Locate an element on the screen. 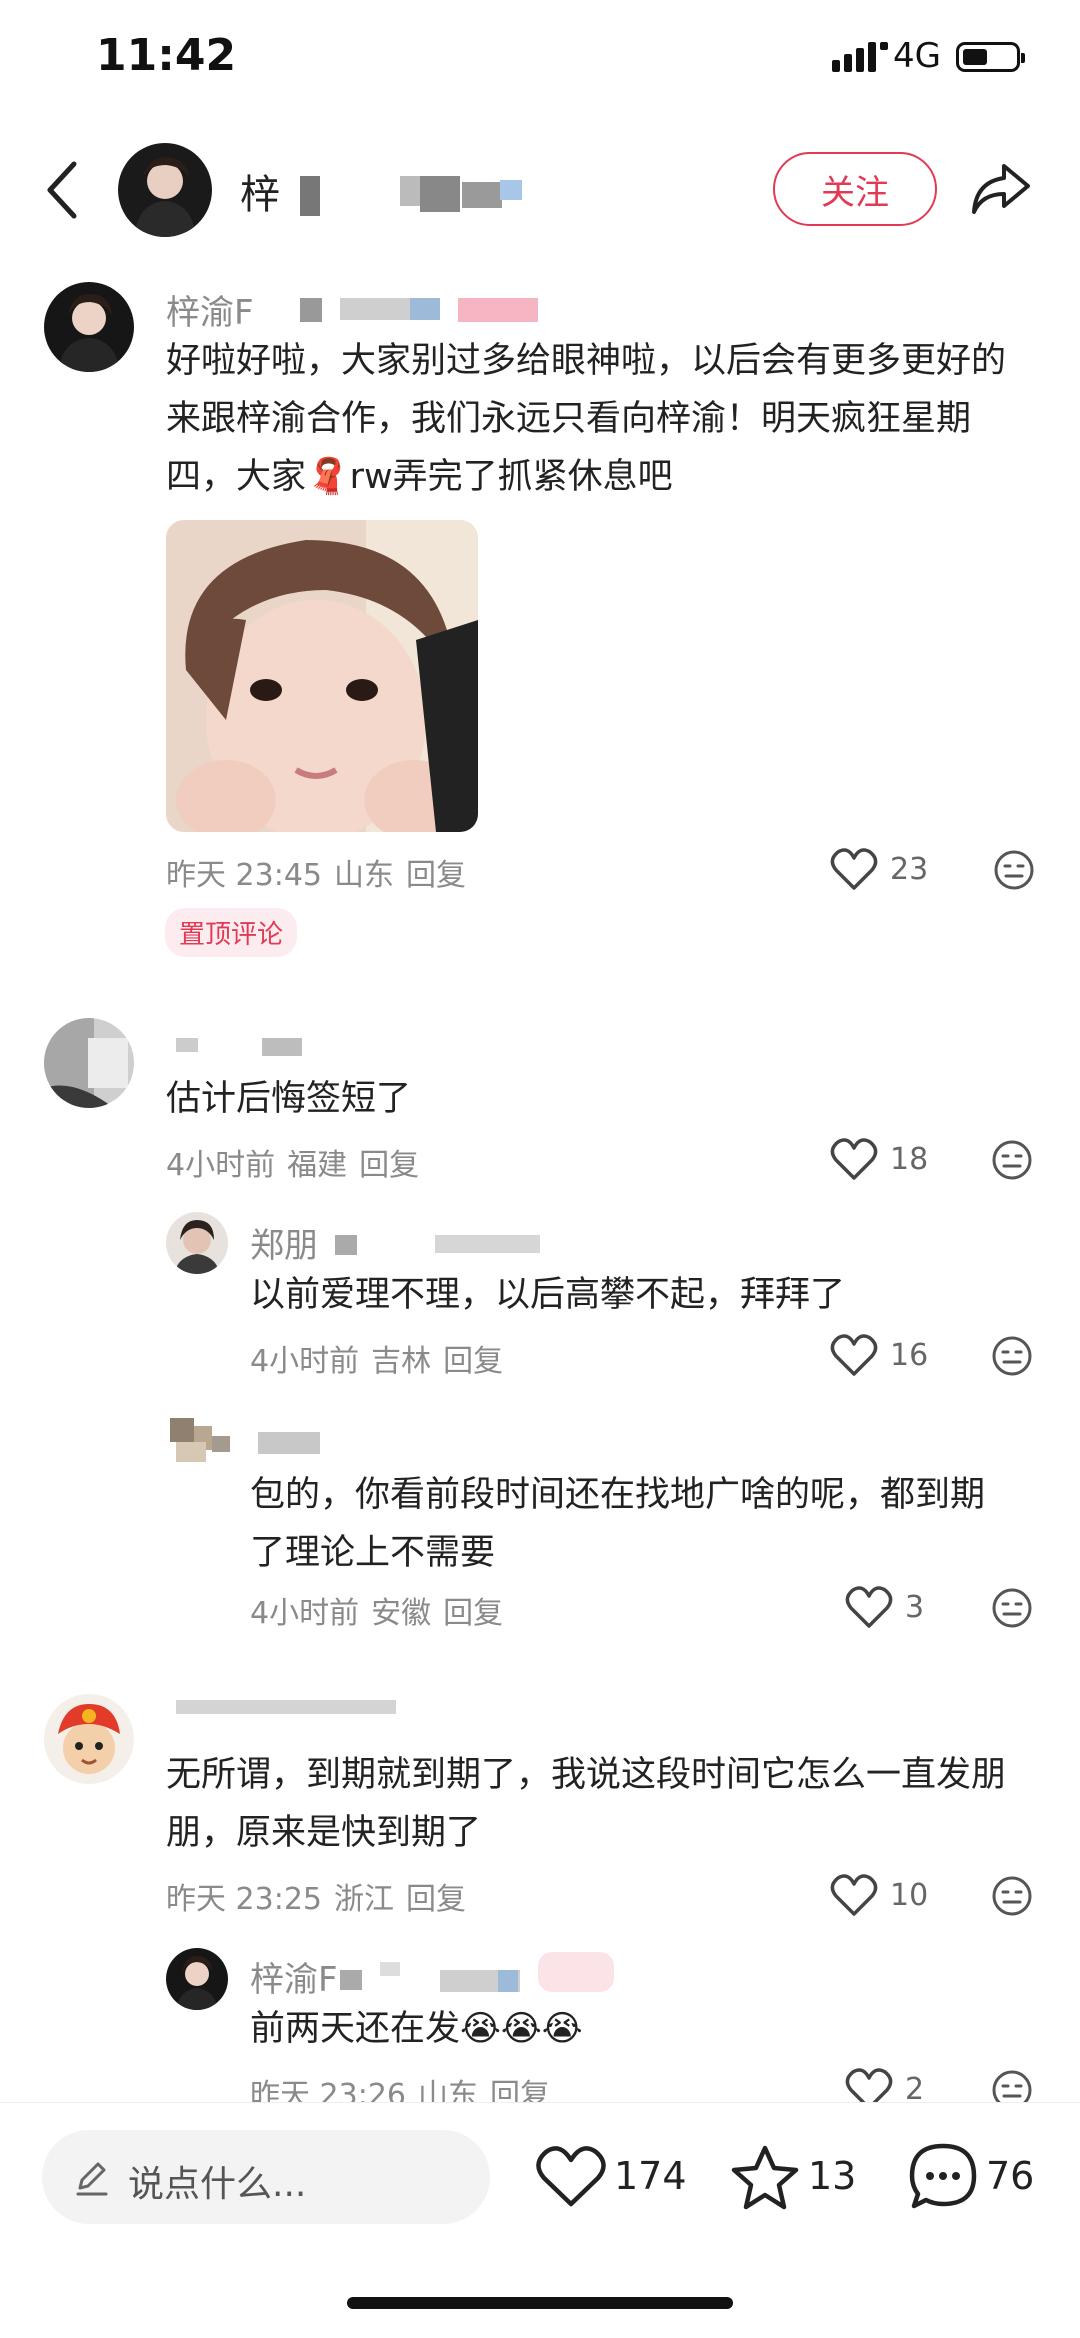  like-count: 16 is located at coordinates (909, 1355).